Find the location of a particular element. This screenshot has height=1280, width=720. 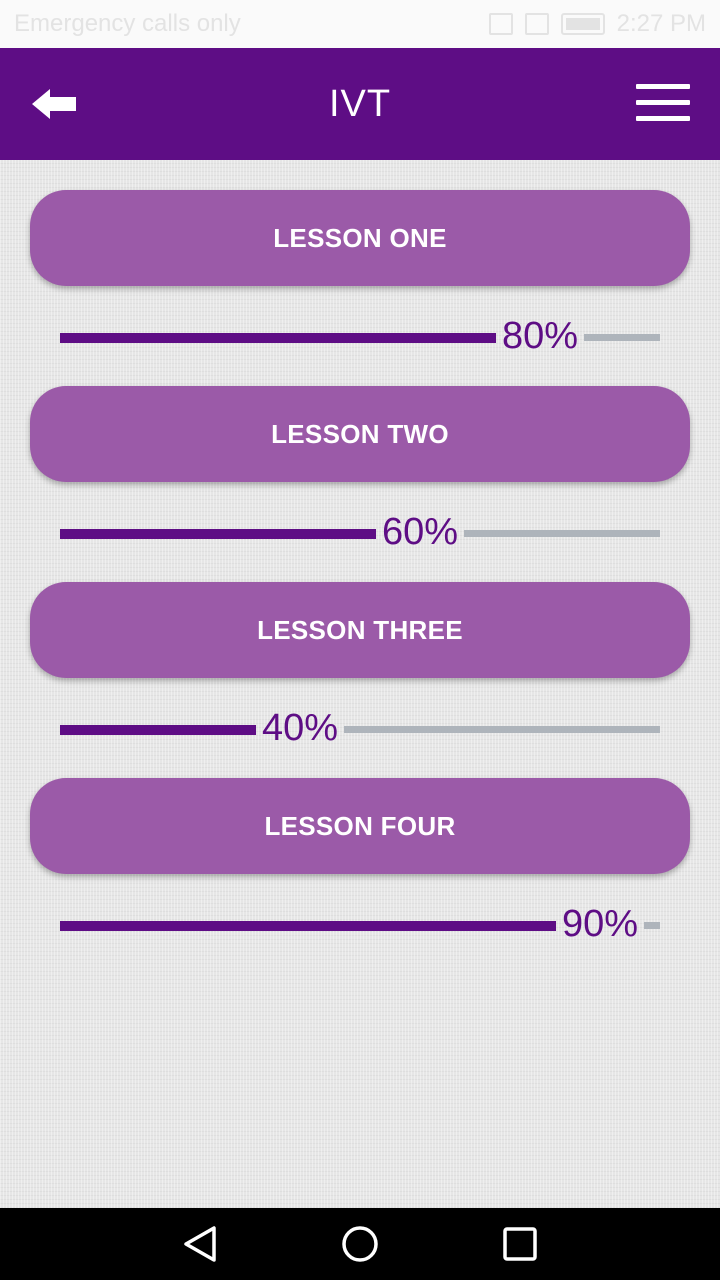

status-bar: Emergency calls only 2:27 PM is located at coordinates (360, 24).